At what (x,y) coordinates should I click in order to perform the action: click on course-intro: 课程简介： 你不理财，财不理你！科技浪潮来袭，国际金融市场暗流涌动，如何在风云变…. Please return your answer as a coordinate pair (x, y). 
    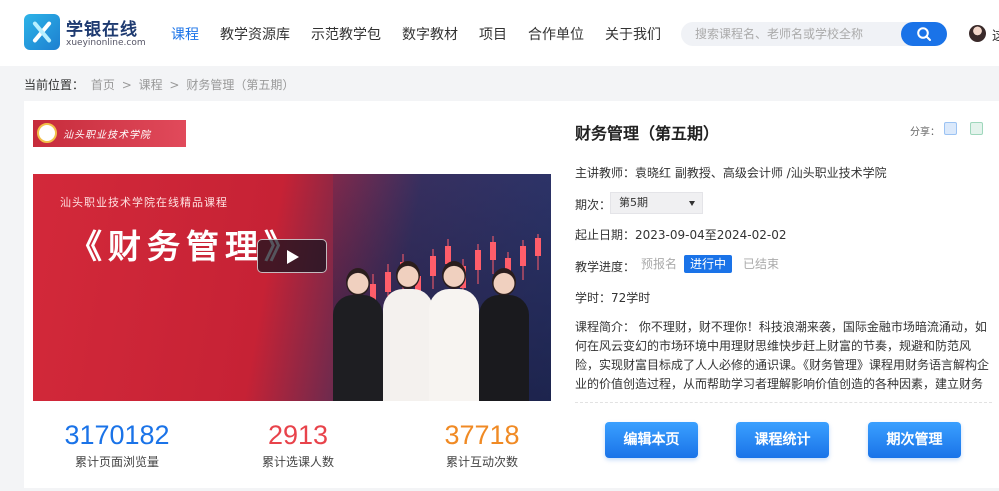
    Looking at the image, I should click on (782, 355).